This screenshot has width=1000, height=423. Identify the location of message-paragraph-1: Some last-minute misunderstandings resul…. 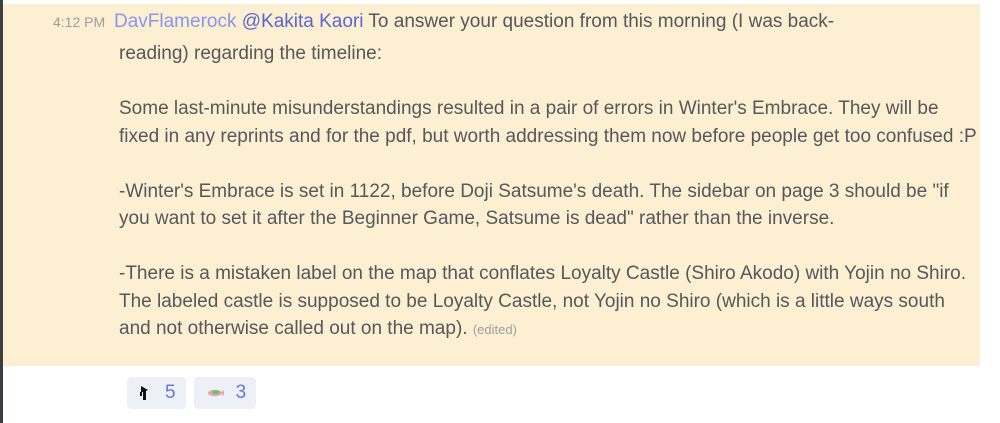
(548, 122).